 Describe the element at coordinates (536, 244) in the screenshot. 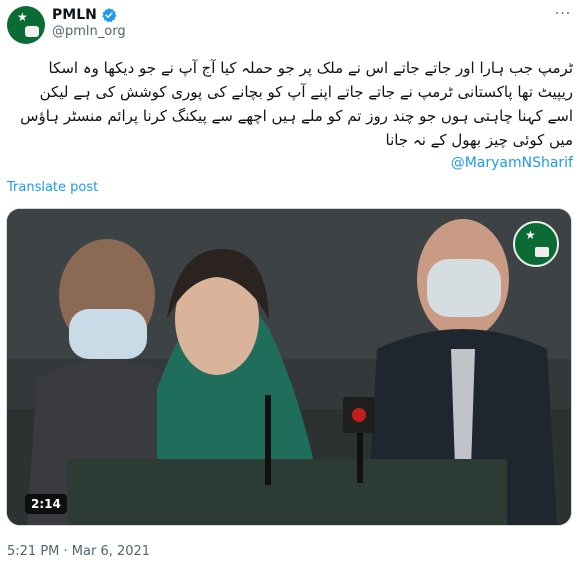

I see `pmln-logo-icon: ★` at that location.